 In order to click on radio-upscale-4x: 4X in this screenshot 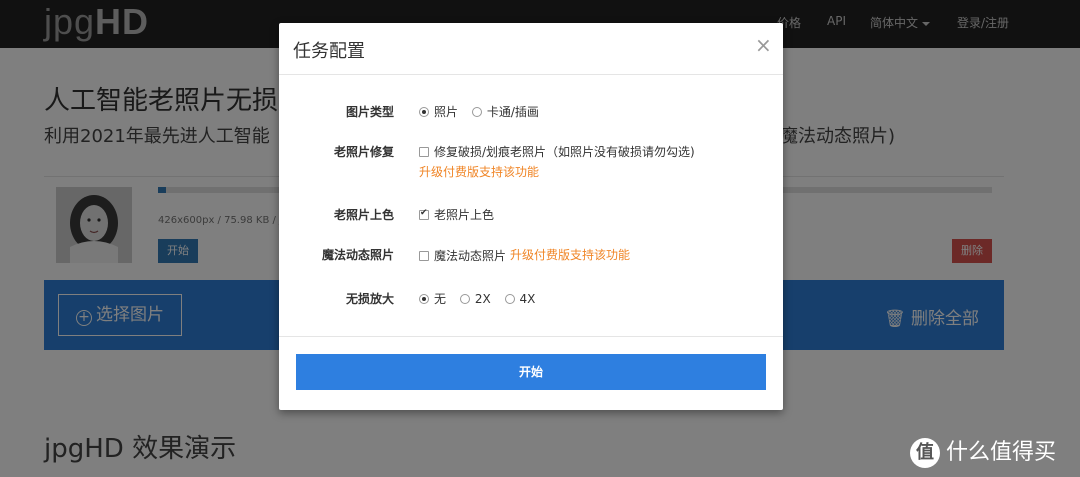, I will do `click(520, 298)`.